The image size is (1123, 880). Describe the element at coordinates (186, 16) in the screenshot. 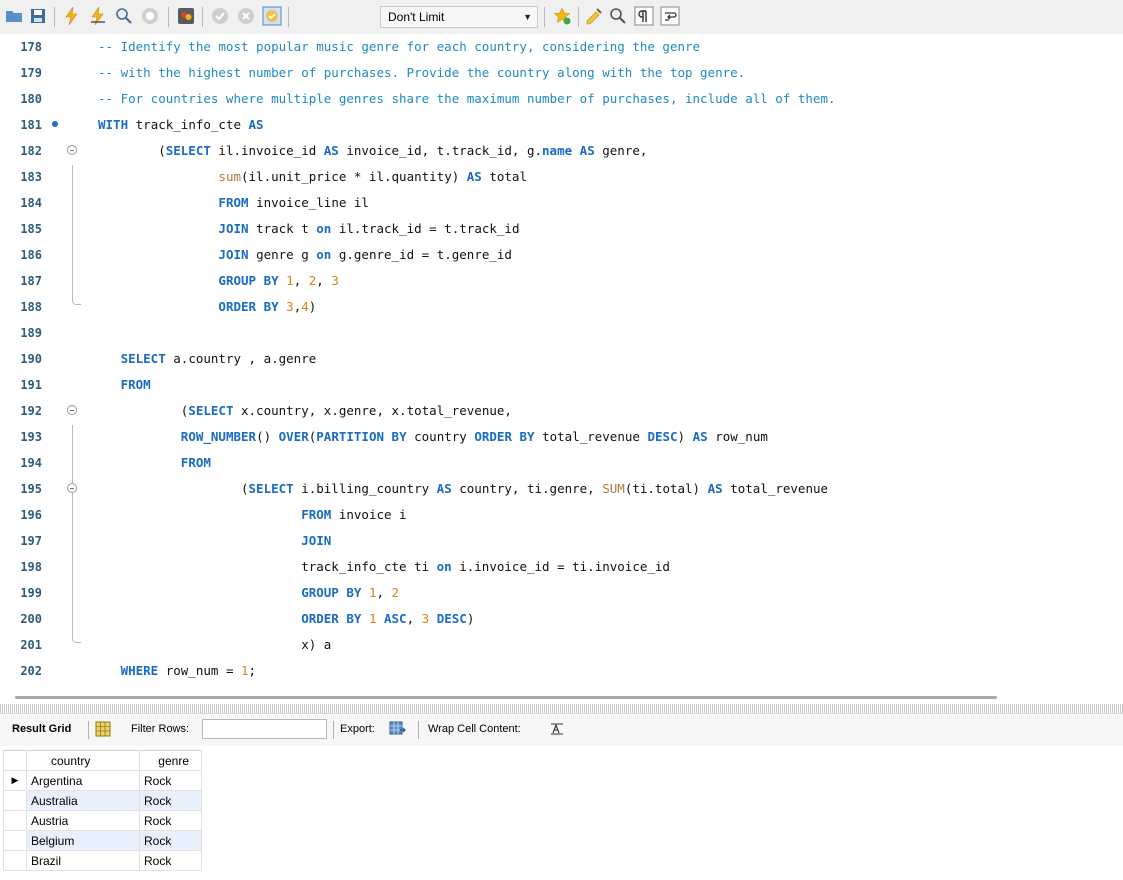

I see `toggle-output-icon` at that location.